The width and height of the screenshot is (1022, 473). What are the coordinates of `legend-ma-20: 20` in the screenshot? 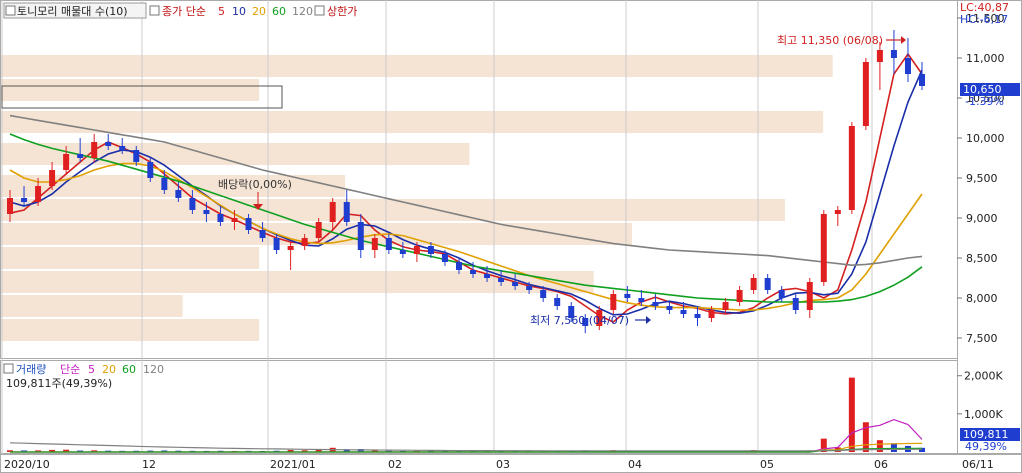 It's located at (259, 11).